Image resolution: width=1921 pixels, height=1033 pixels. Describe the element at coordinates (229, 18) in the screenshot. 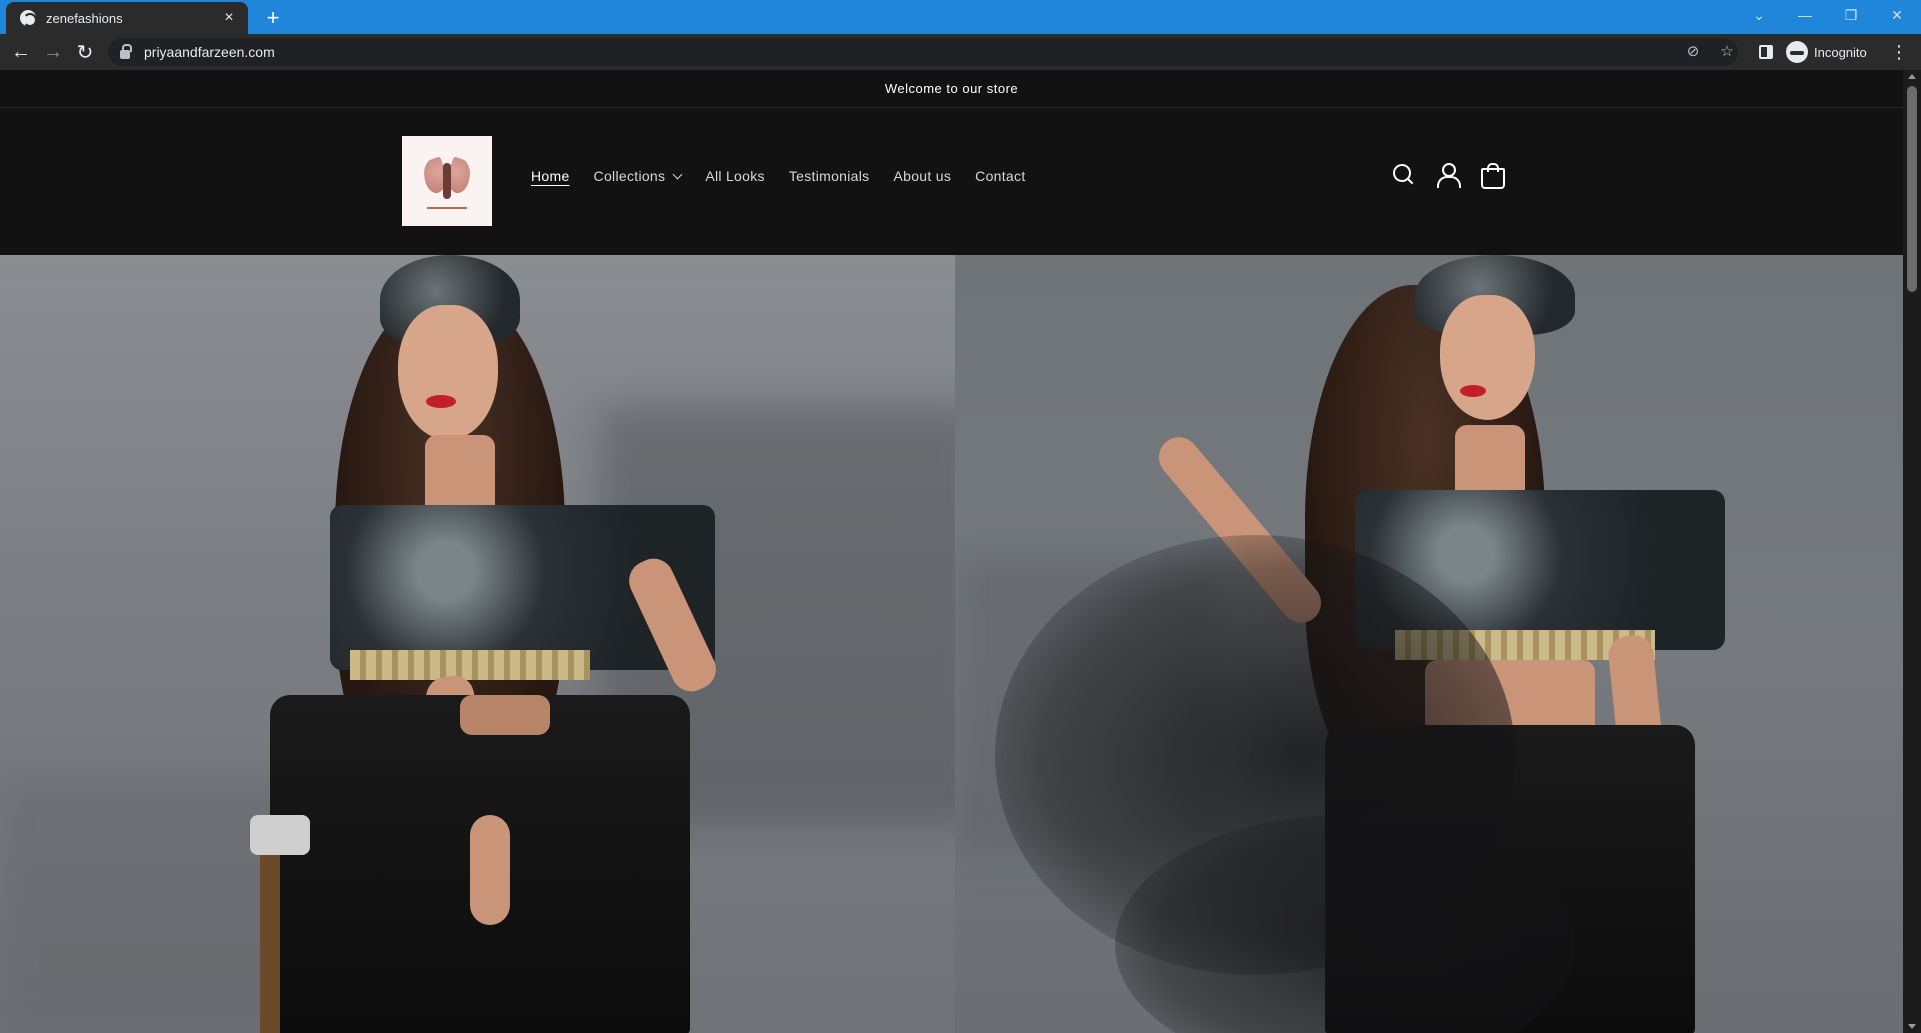

I see `tab-close-button: ×` at that location.